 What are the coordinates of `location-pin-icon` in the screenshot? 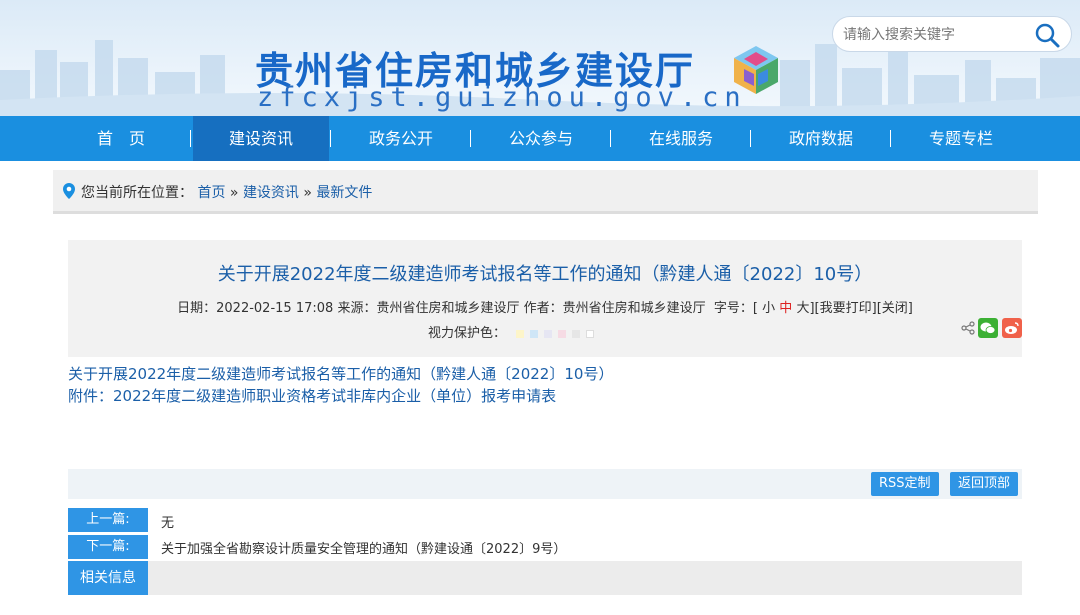 It's located at (69, 191).